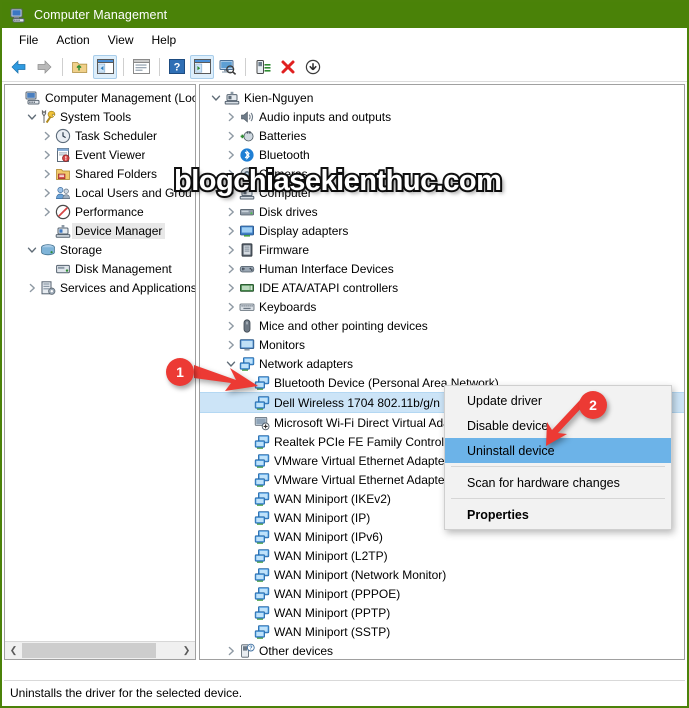 The image size is (689, 708). Describe the element at coordinates (442, 574) in the screenshot. I see `tree-item: WAN Miniport (Network Monitor)` at that location.